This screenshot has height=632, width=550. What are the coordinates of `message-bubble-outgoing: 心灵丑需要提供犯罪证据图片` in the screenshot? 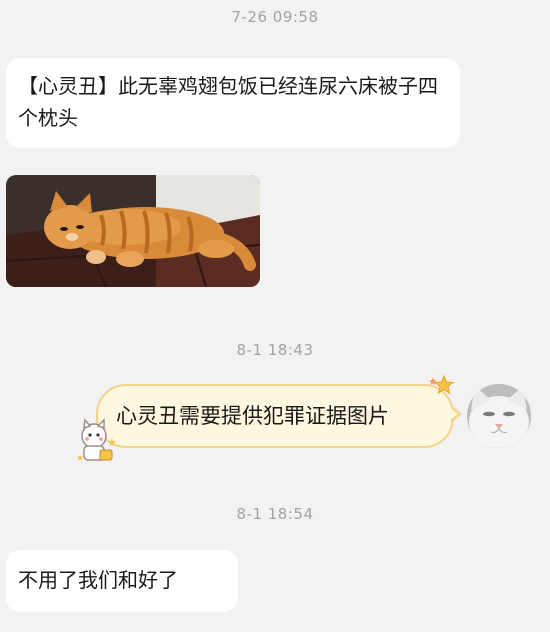 It's located at (275, 416).